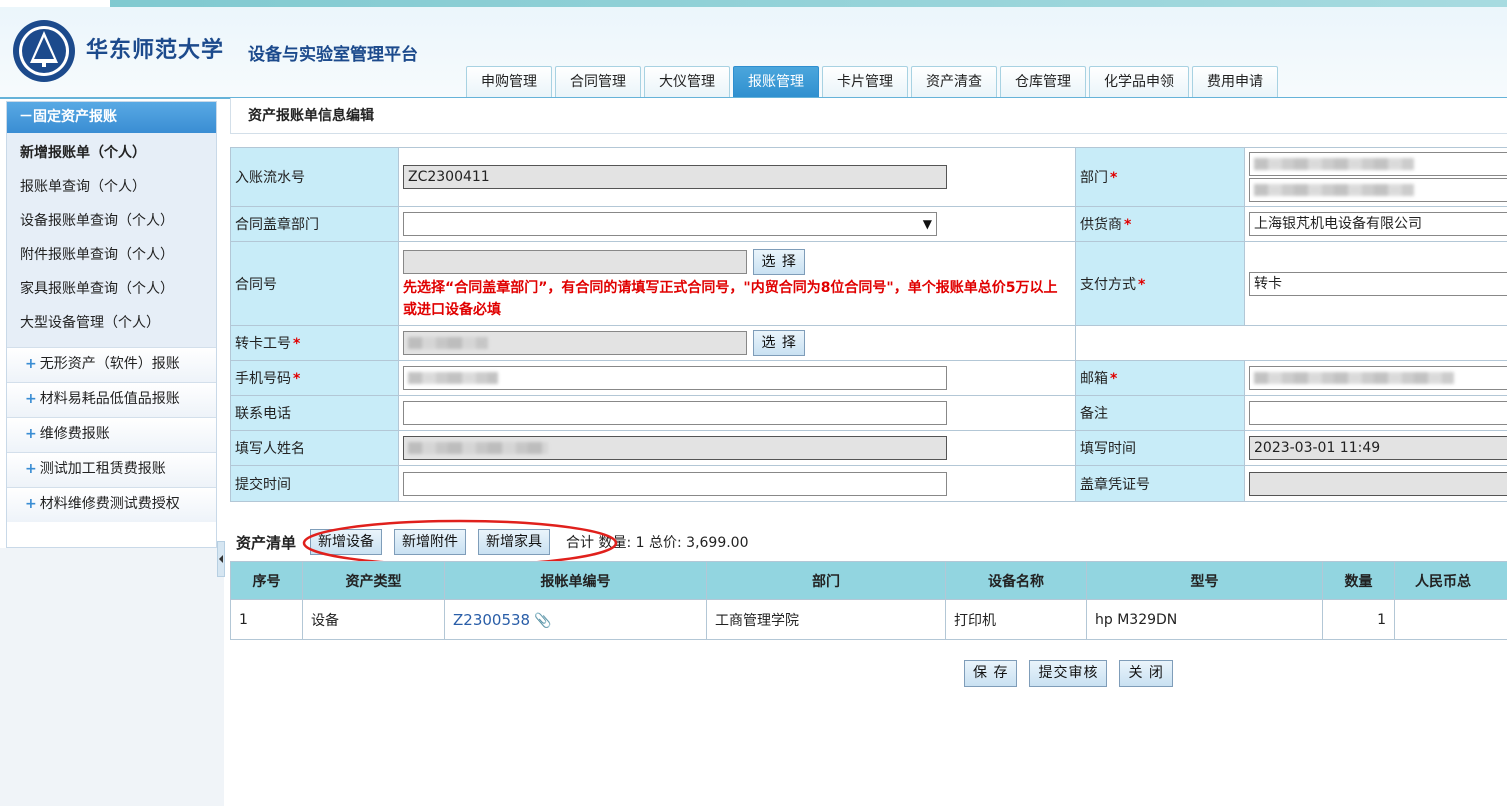  Describe the element at coordinates (314, 413) in the screenshot. I see `phone-label: 联系电话` at that location.